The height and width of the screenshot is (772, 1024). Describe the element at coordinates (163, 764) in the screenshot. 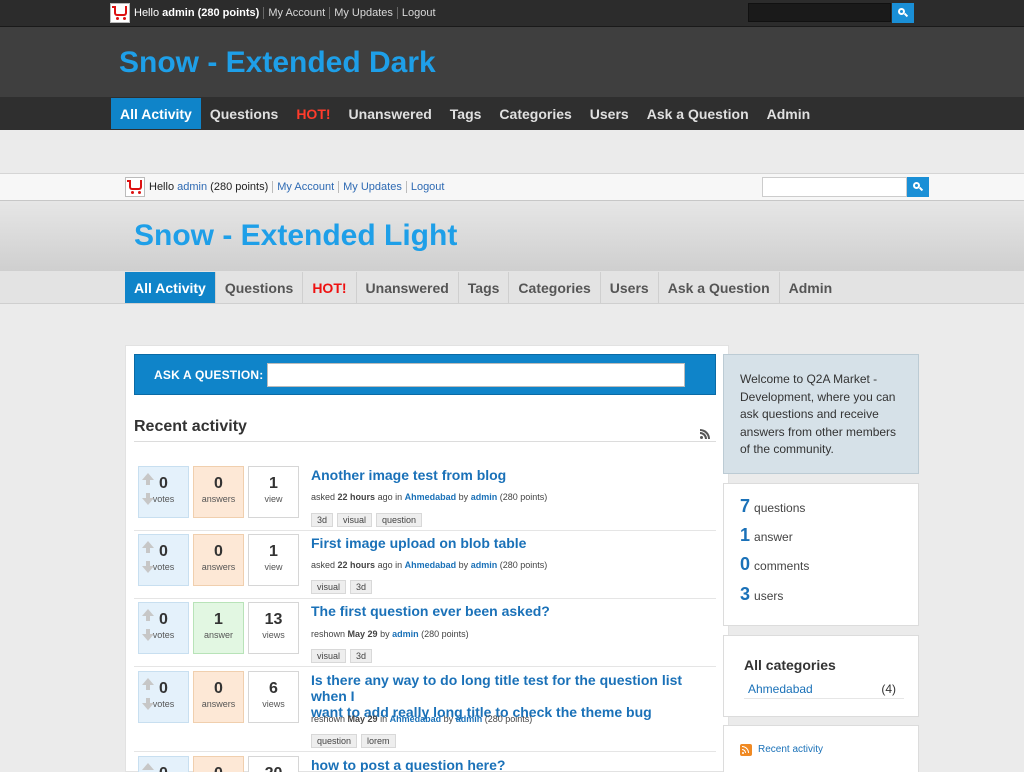

I see `vote-count-box: 0` at that location.